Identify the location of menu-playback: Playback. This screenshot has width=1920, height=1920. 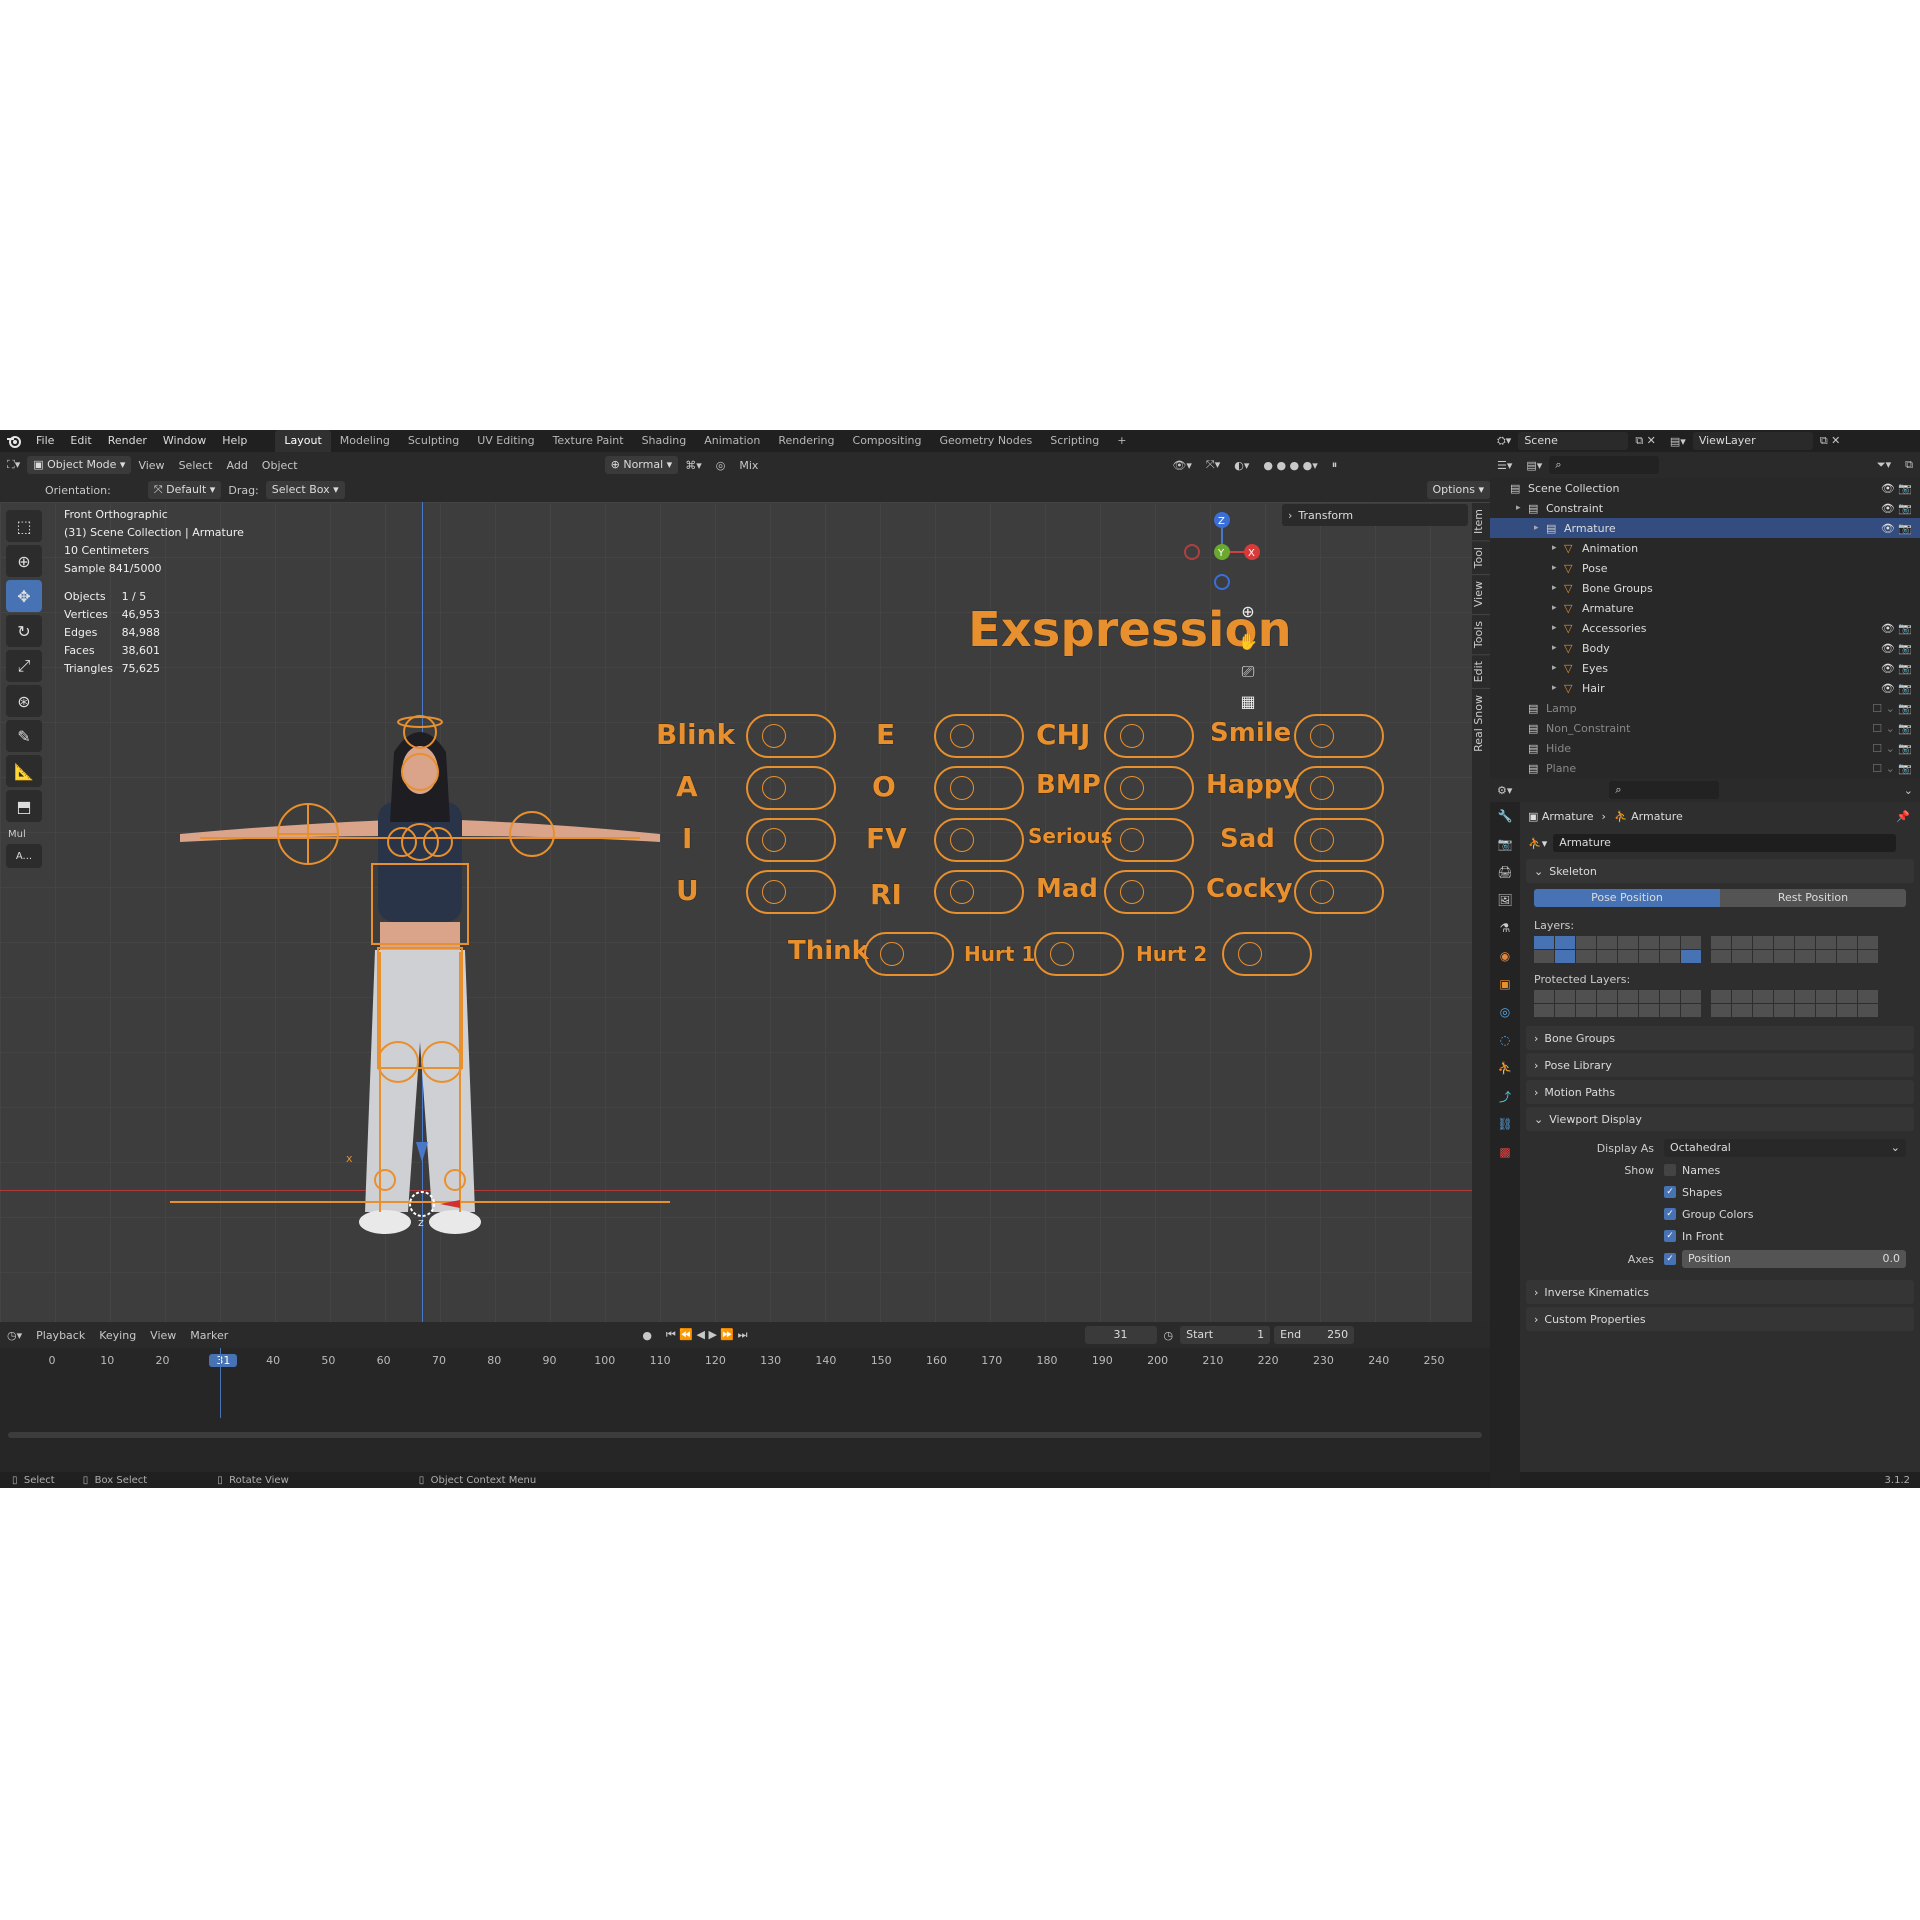
(60, 1335).